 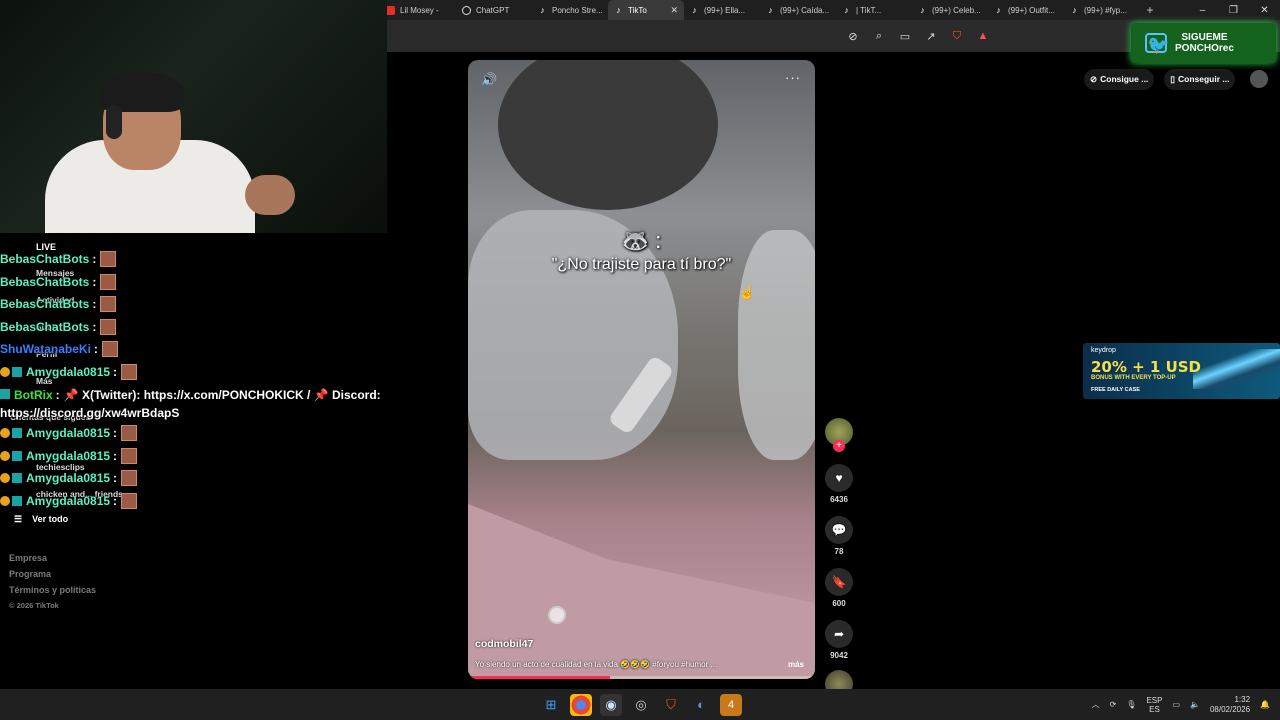 I want to click on save-count: 600, so click(x=839, y=603).